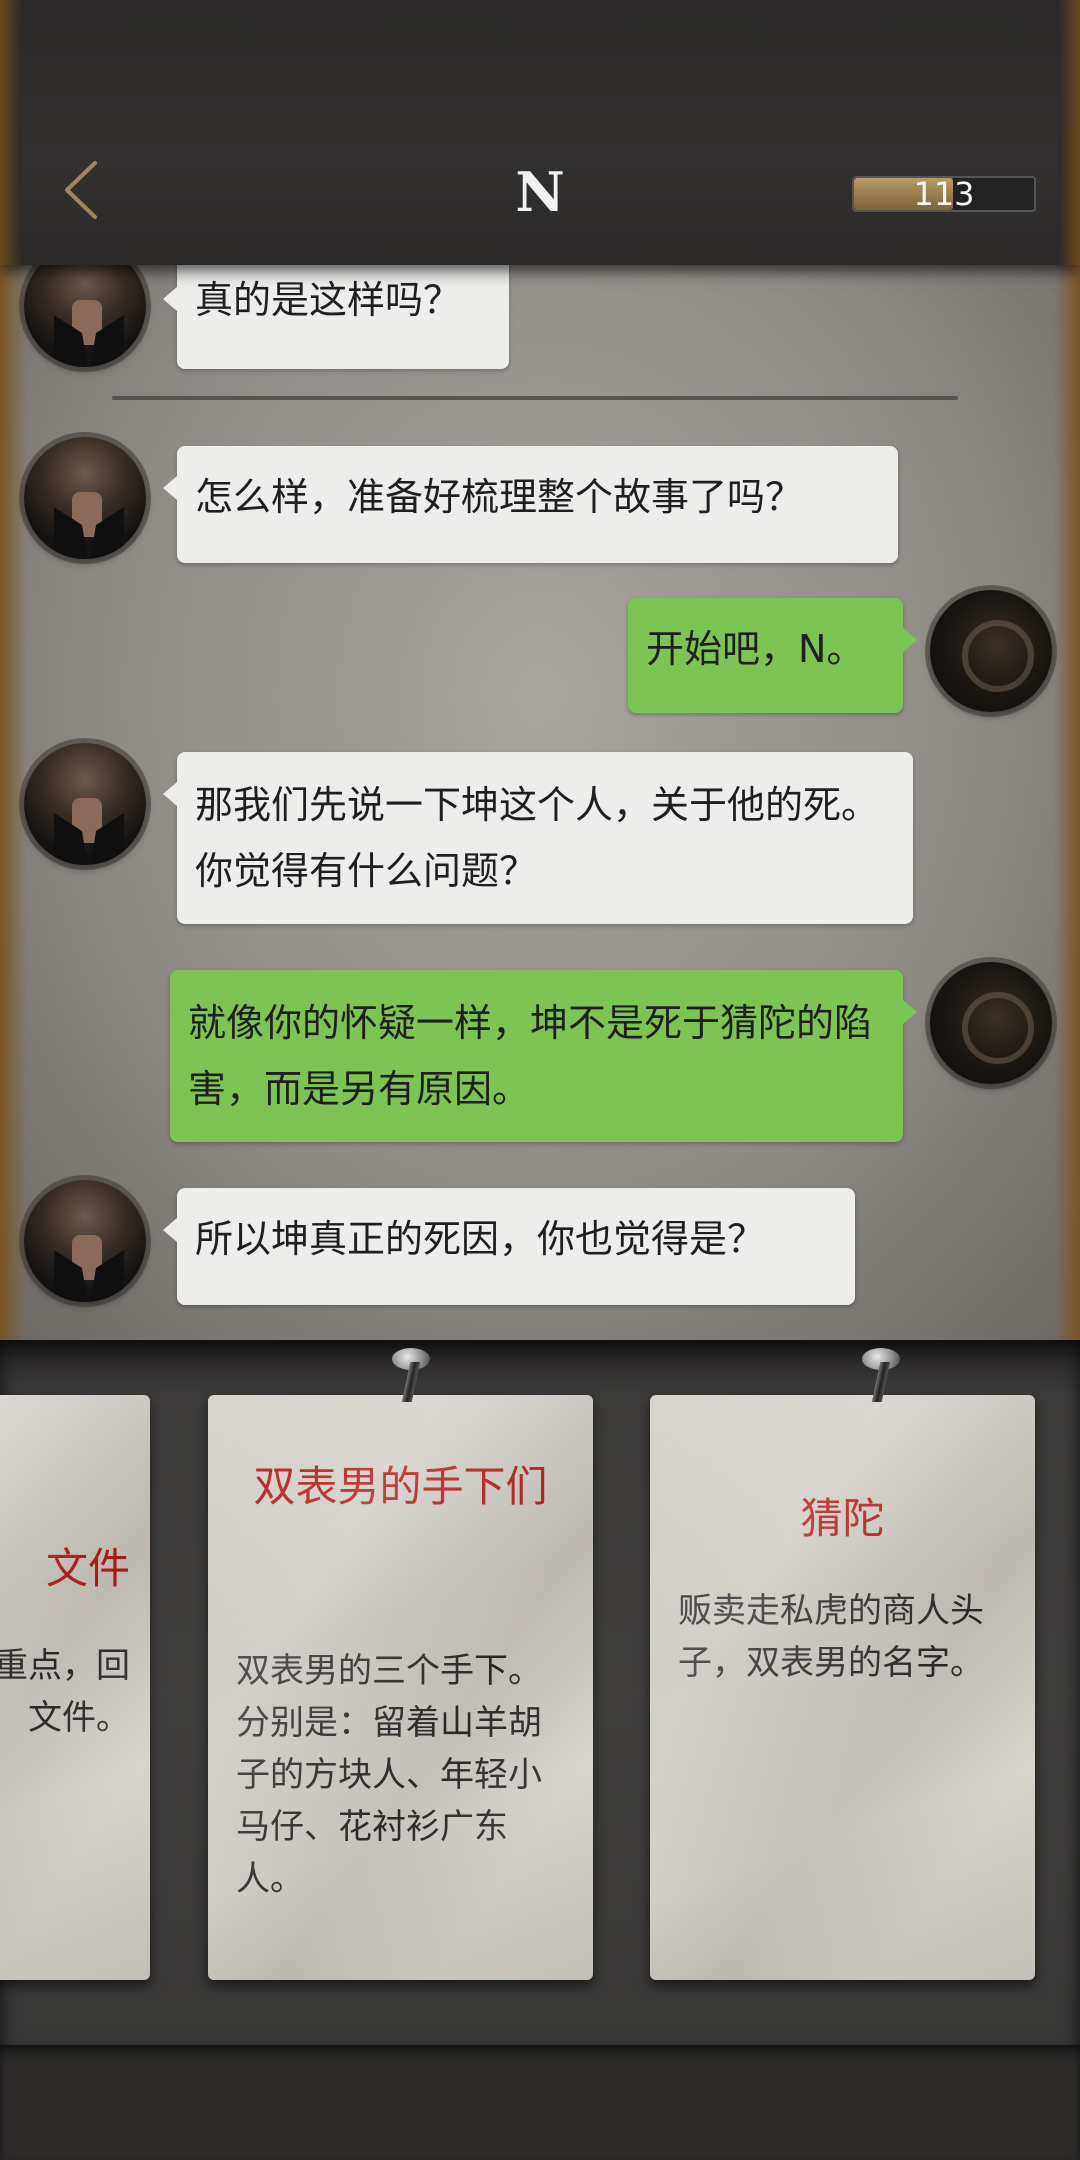 This screenshot has width=1080, height=2160. I want to click on chat-message-npc: 怎么样，准备好梳理整个故事了吗？, so click(530, 504).